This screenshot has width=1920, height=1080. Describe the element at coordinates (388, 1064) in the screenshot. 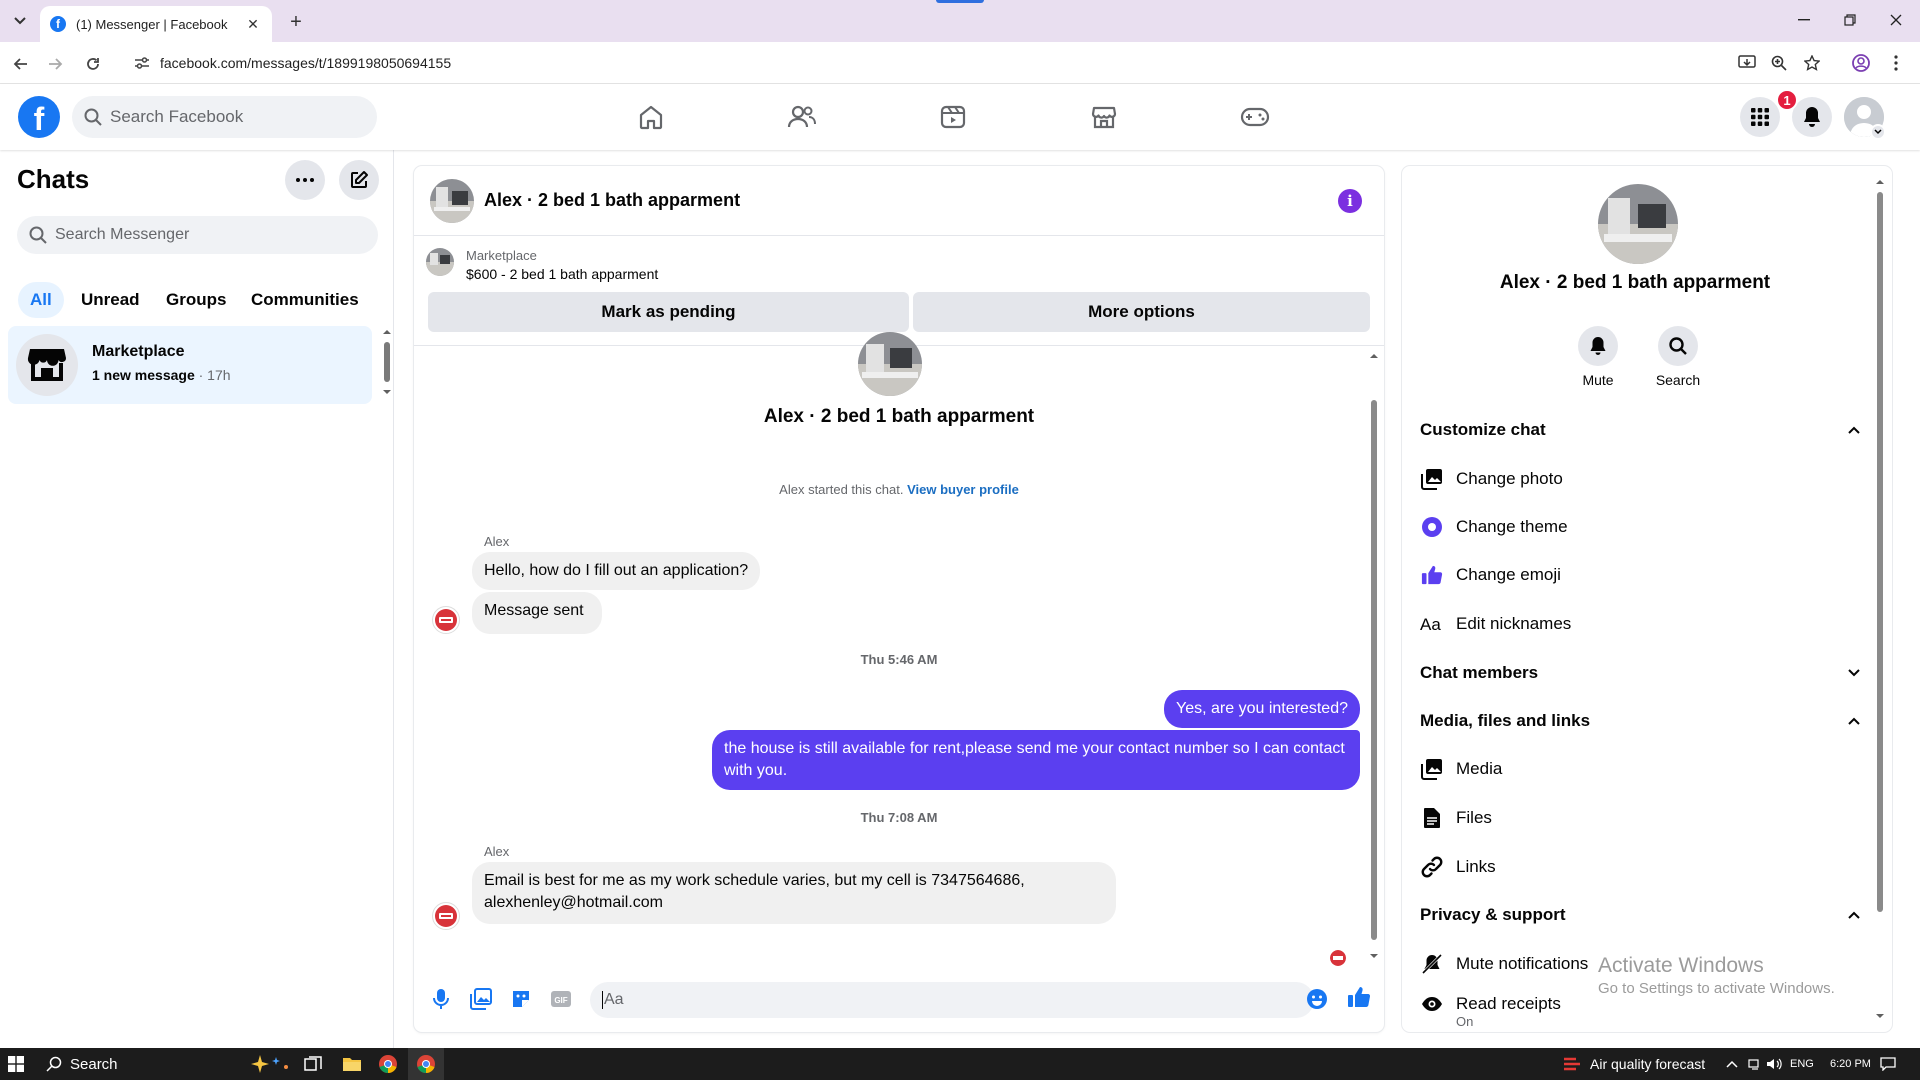

I see `chrome-icon` at that location.